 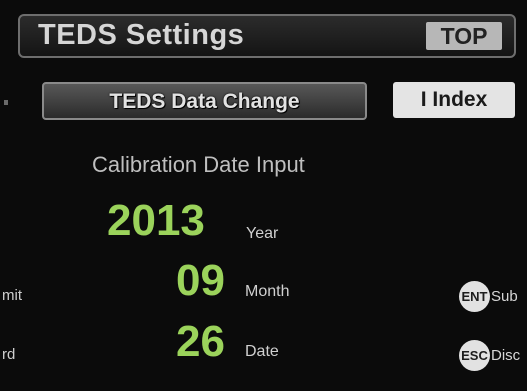 I want to click on scroll-indicator, so click(x=6, y=102).